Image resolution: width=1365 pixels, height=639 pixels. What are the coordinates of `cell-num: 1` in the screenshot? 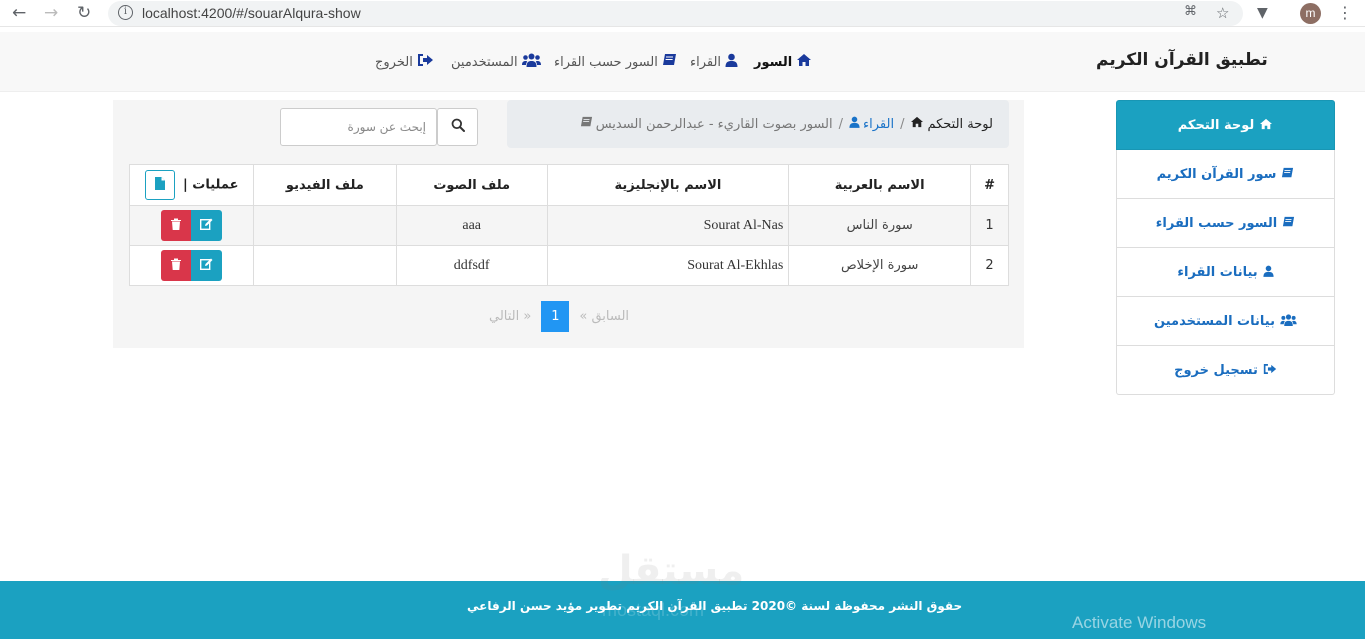 It's located at (989, 225).